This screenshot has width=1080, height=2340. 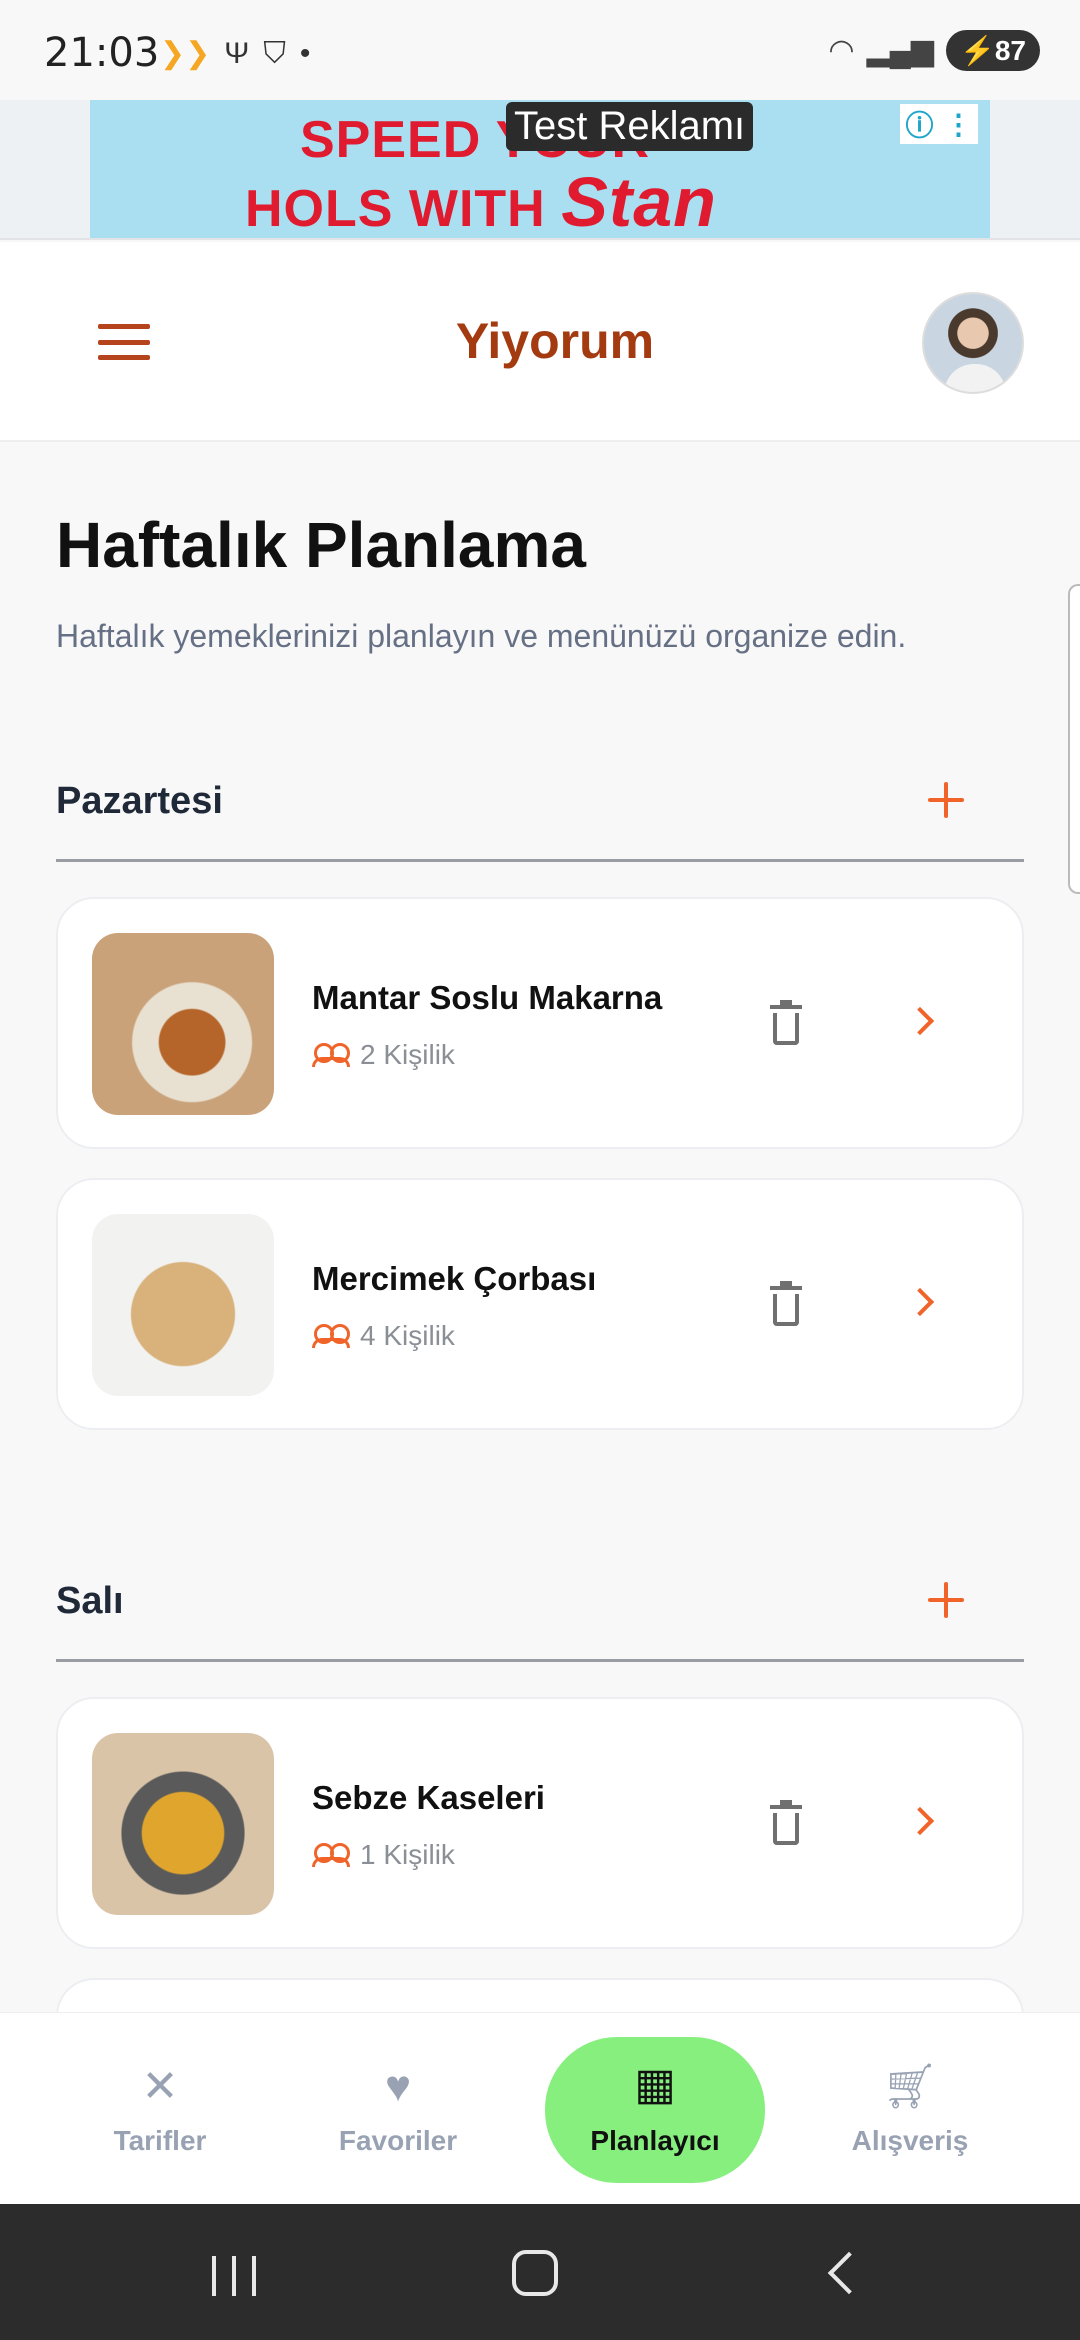 I want to click on user-avatar, so click(x=973, y=343).